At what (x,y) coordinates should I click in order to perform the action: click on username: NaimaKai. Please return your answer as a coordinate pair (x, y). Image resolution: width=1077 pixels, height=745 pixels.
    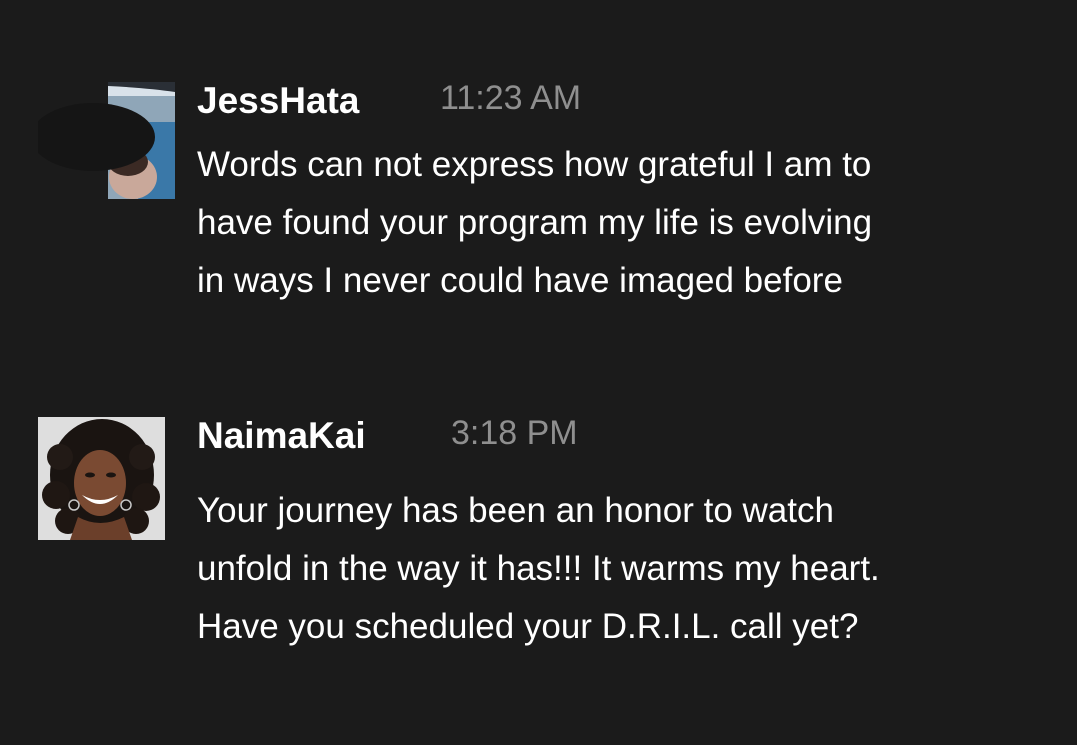
    Looking at the image, I should click on (281, 435).